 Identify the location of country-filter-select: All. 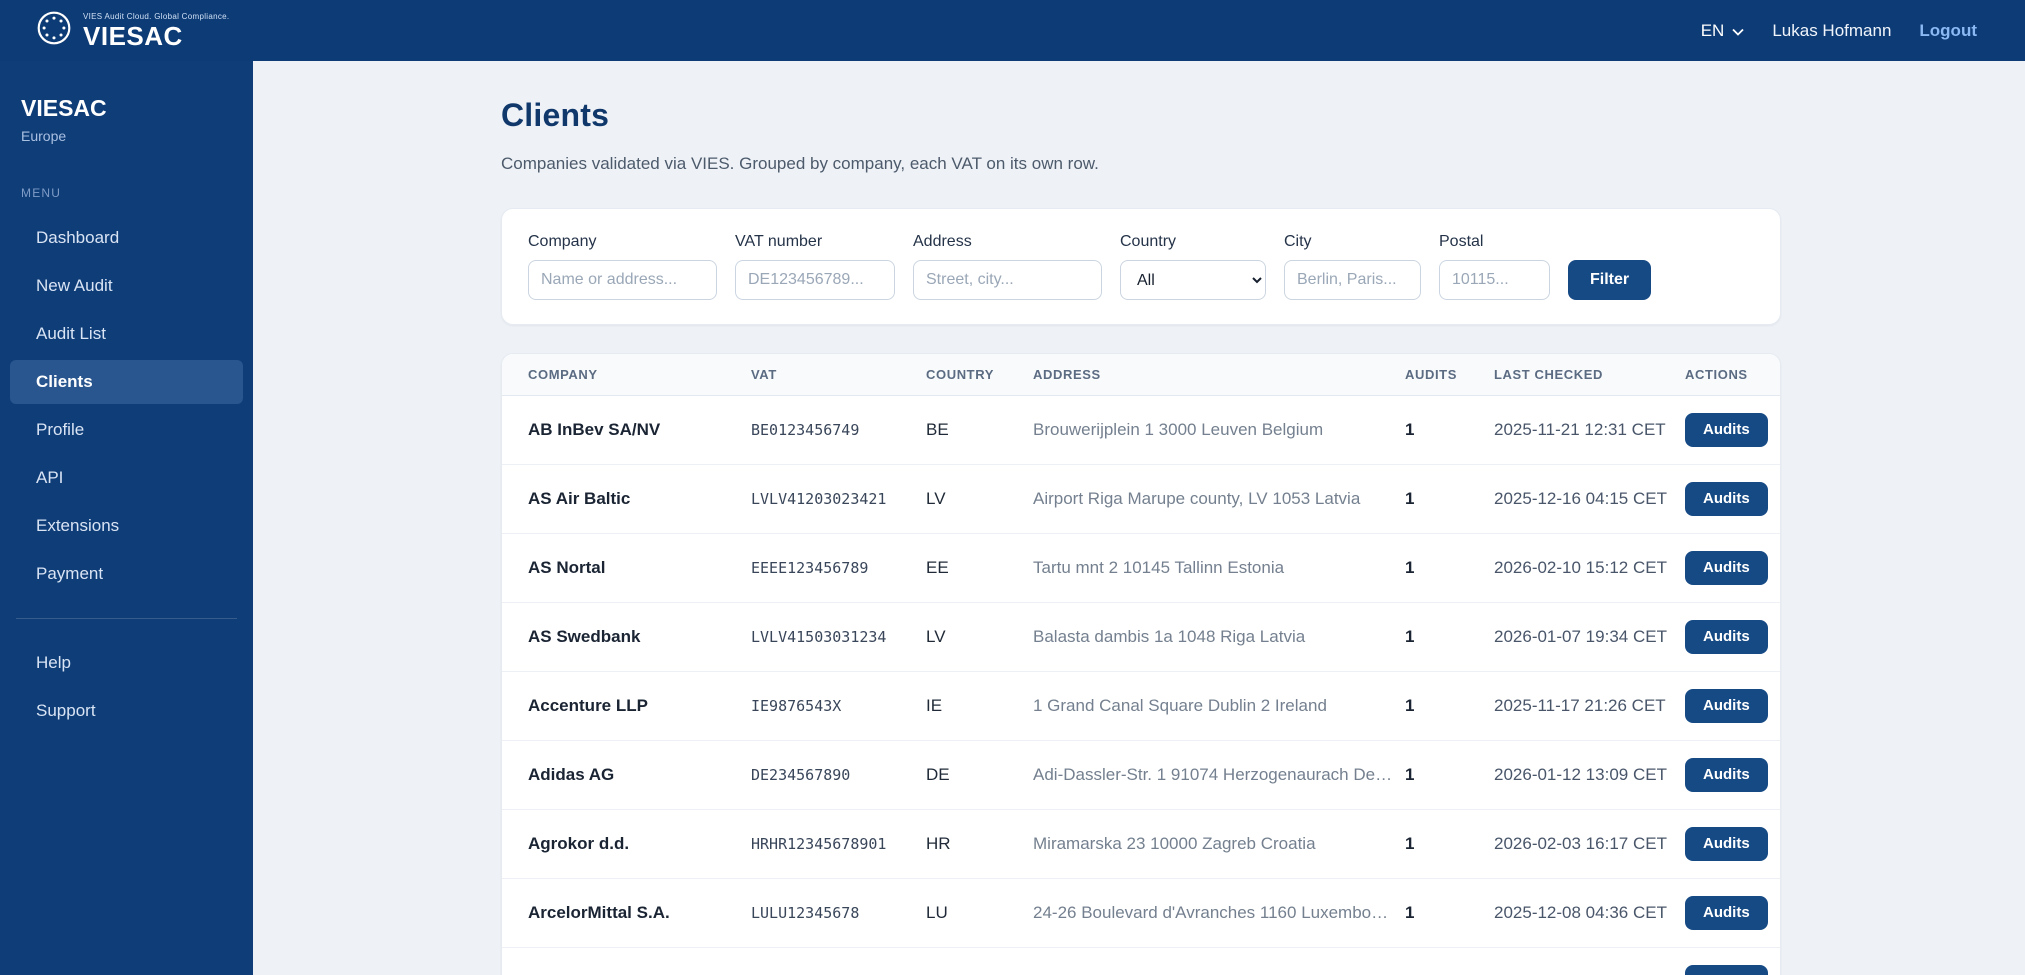
(1193, 280).